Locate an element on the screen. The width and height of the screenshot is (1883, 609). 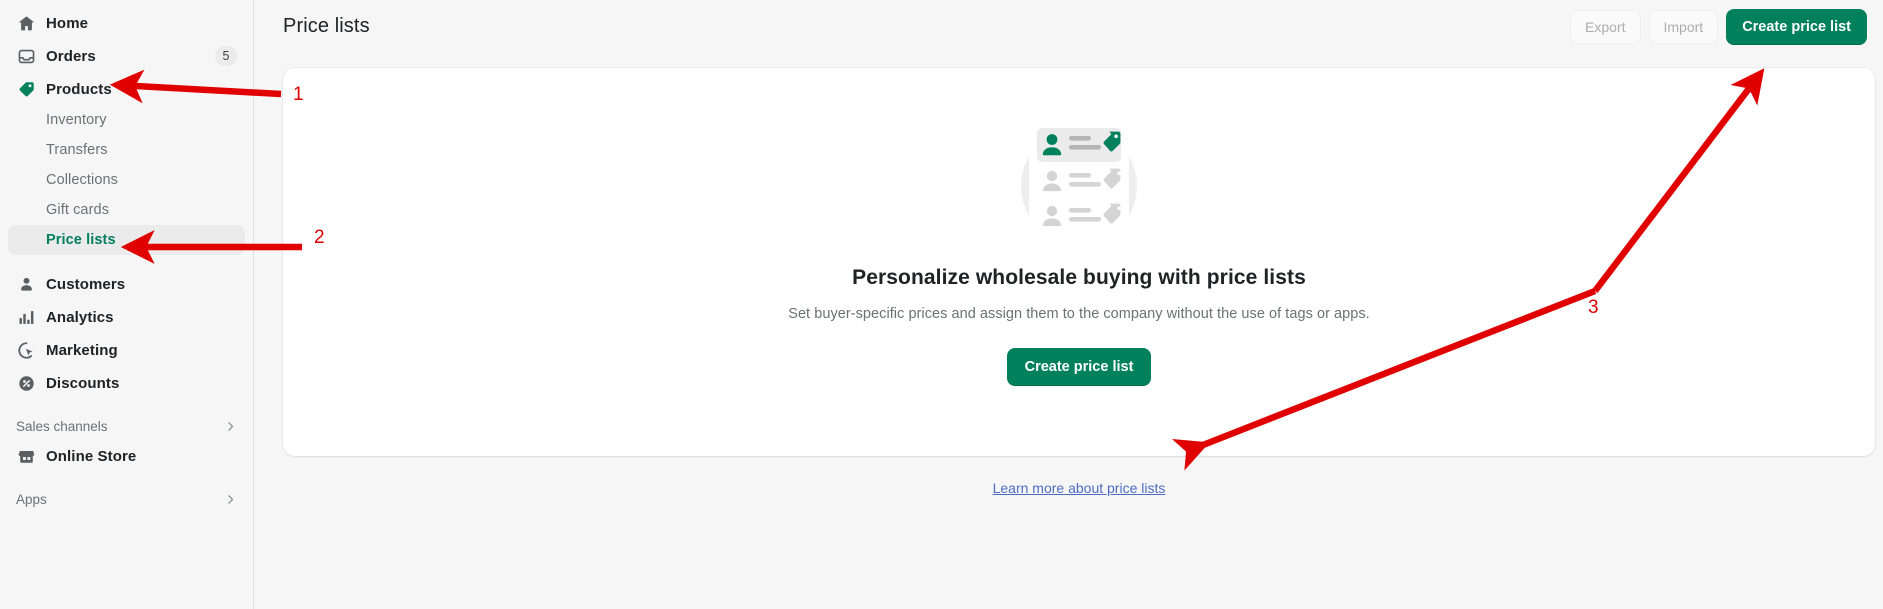
sidebar-item-label: Customers is located at coordinates (86, 284).